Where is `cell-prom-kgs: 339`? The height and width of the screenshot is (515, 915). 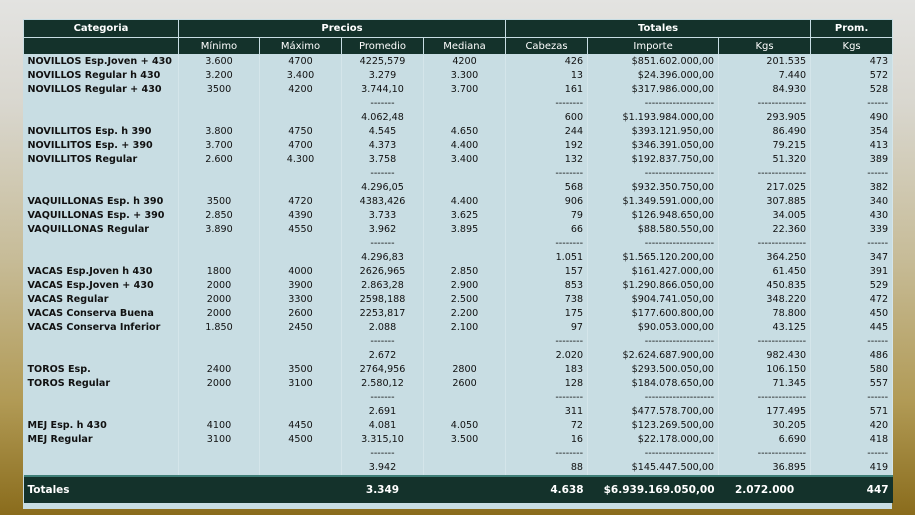
cell-prom-kgs: 339 is located at coordinates (852, 230).